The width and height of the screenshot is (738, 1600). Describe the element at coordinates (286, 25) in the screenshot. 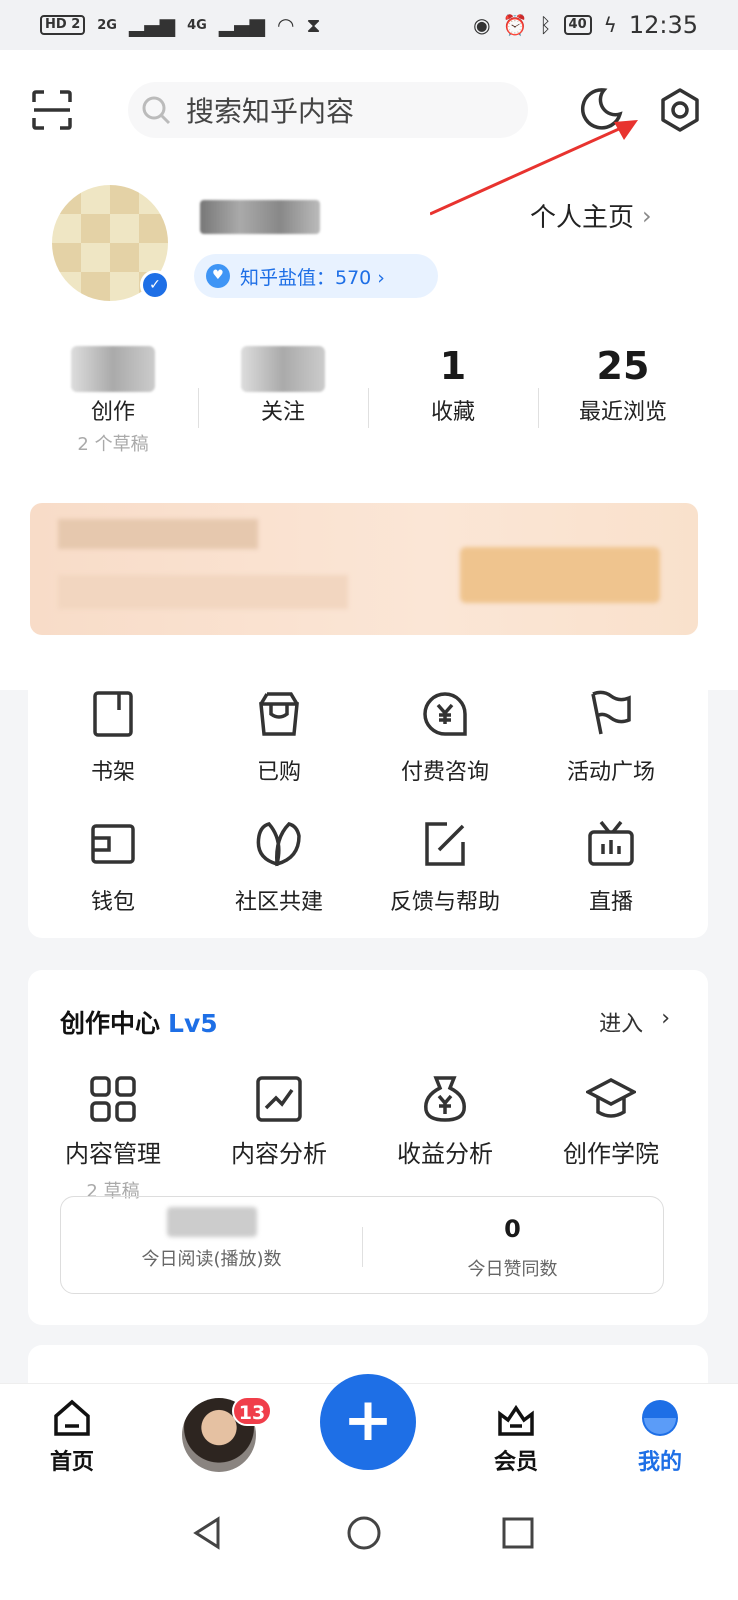

I see `wifi-icon: ◠` at that location.